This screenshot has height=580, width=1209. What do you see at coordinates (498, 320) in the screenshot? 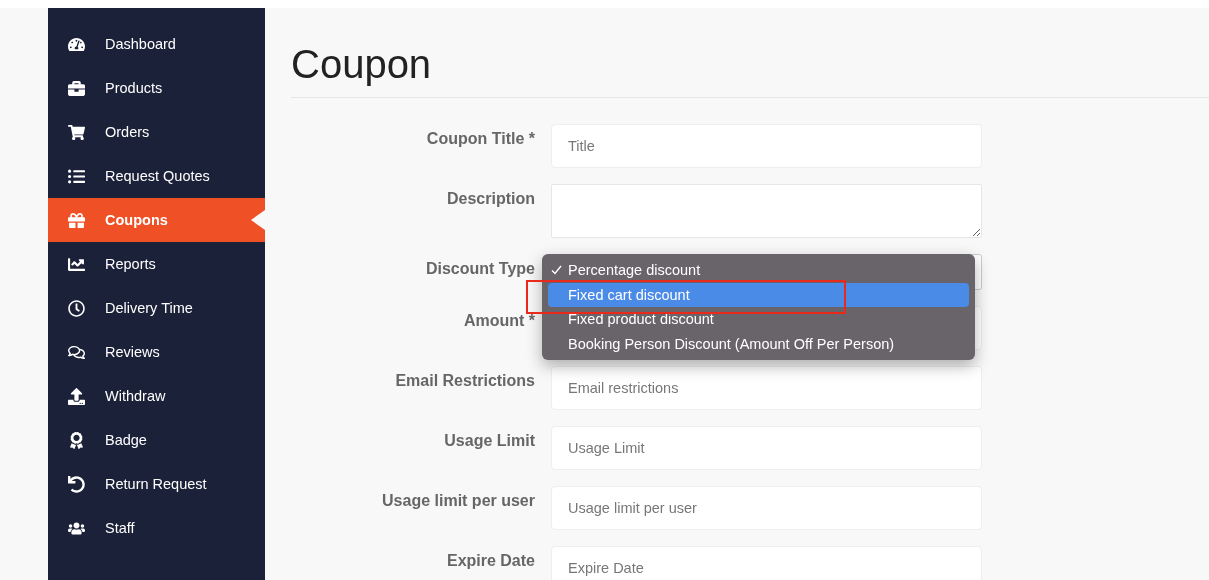
I see `field-label: Amount *` at bounding box center [498, 320].